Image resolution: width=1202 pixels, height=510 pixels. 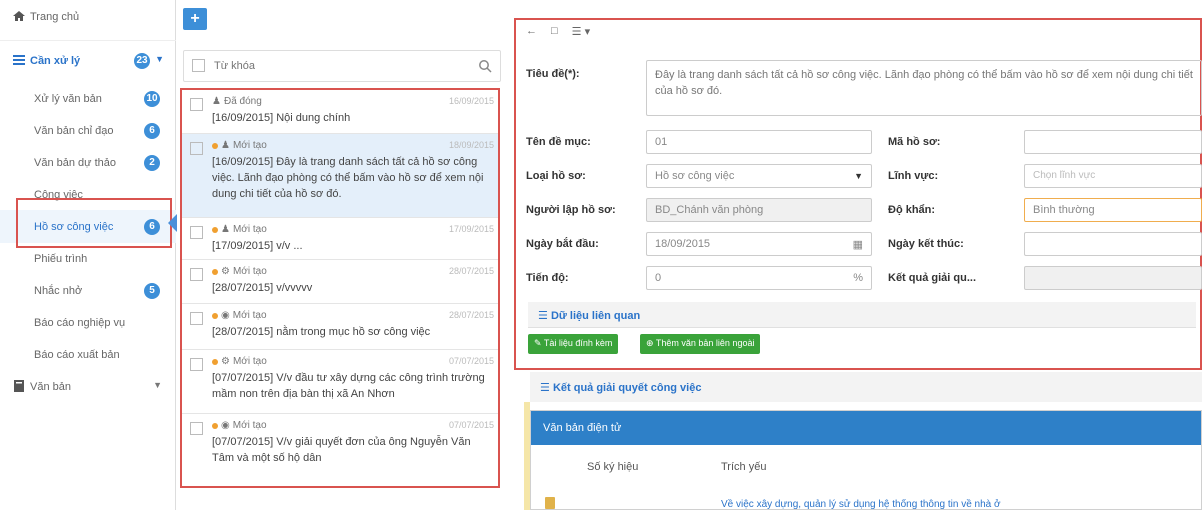 I want to click on sidebar-subitem: Văn bản dự thảo 2, so click(x=88, y=162).